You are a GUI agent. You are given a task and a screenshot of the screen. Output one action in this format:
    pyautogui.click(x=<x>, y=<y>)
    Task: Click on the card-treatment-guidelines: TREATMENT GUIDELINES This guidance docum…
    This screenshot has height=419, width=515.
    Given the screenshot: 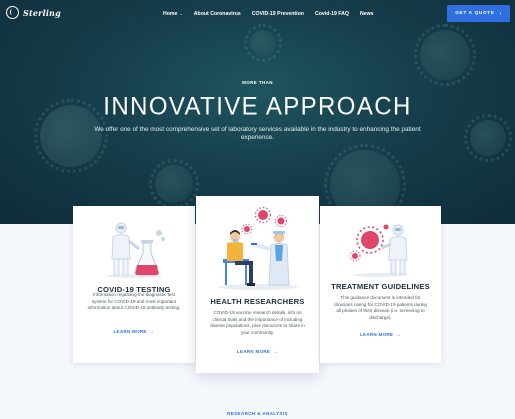 What is the action you would take?
    pyautogui.click(x=380, y=284)
    